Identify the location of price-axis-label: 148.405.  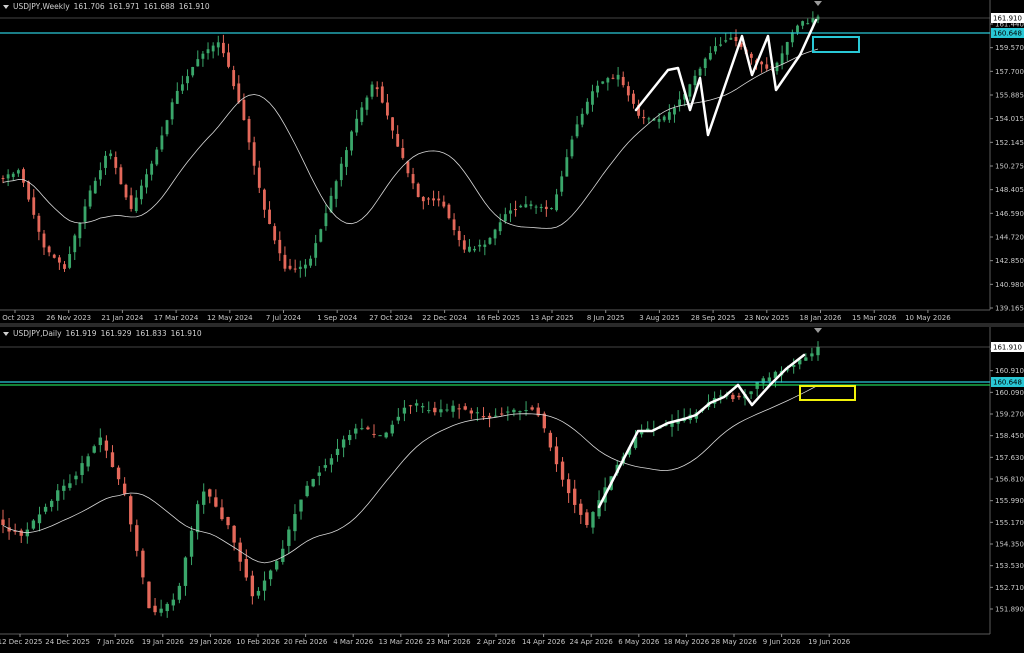
(1009, 190).